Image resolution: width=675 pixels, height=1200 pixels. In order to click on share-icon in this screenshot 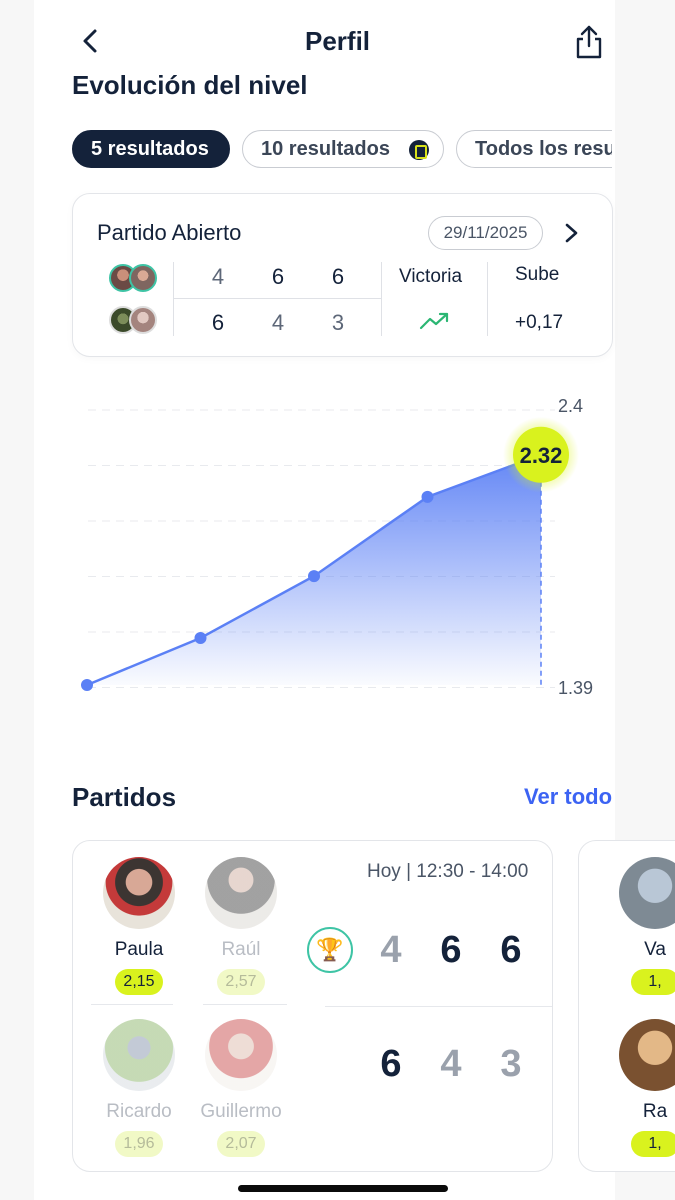, I will do `click(589, 42)`.